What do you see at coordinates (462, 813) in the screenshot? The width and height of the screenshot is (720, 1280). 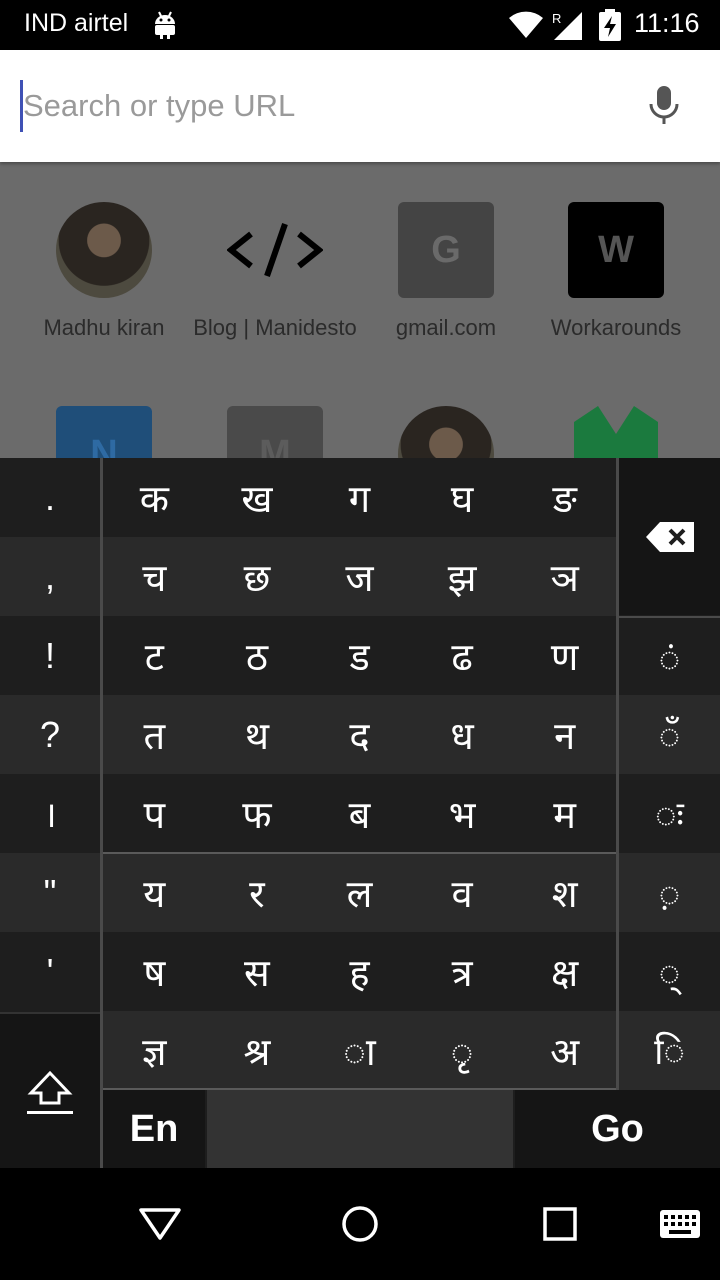 I see `letter-key: भ` at bounding box center [462, 813].